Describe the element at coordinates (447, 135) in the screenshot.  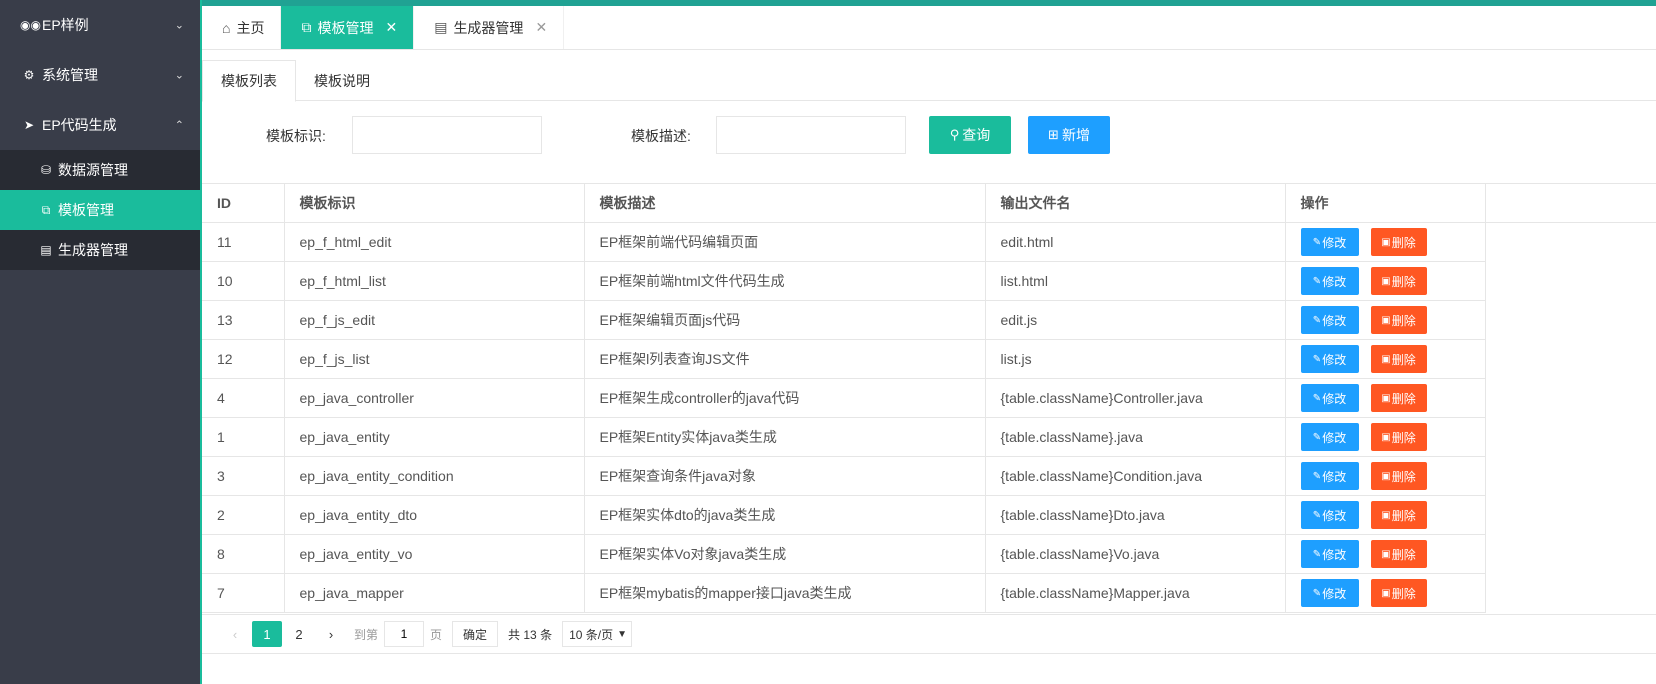
I see `template-id-input` at that location.